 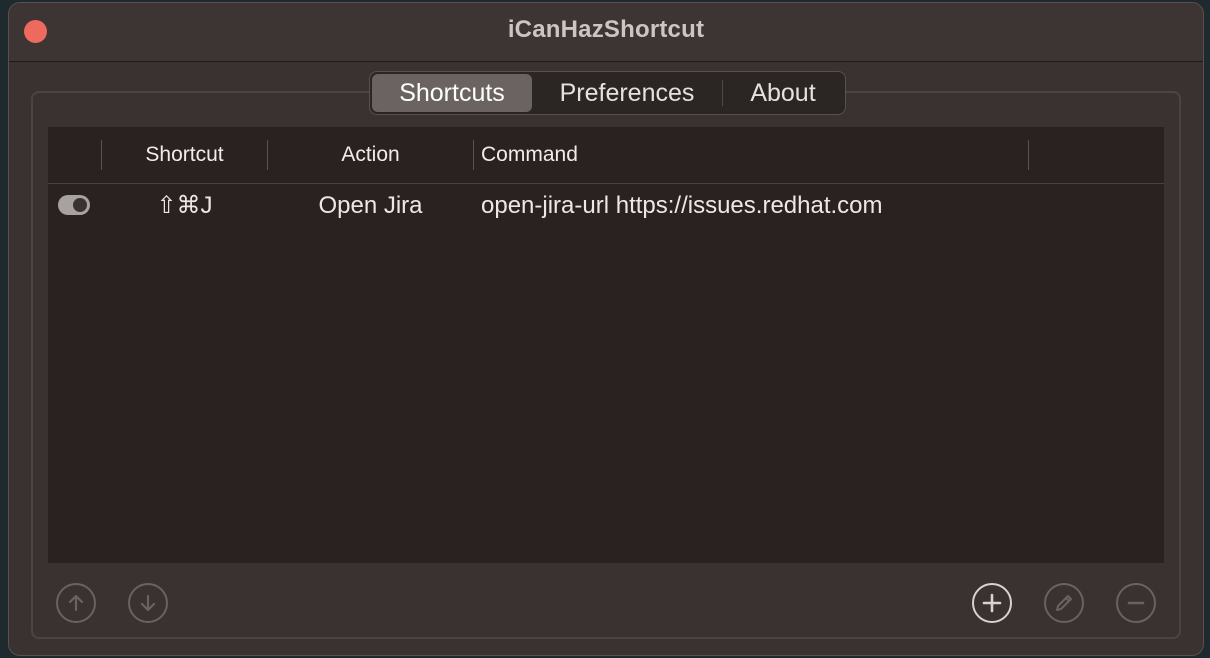 I want to click on remove-shortcut-button, so click(x=1136, y=603).